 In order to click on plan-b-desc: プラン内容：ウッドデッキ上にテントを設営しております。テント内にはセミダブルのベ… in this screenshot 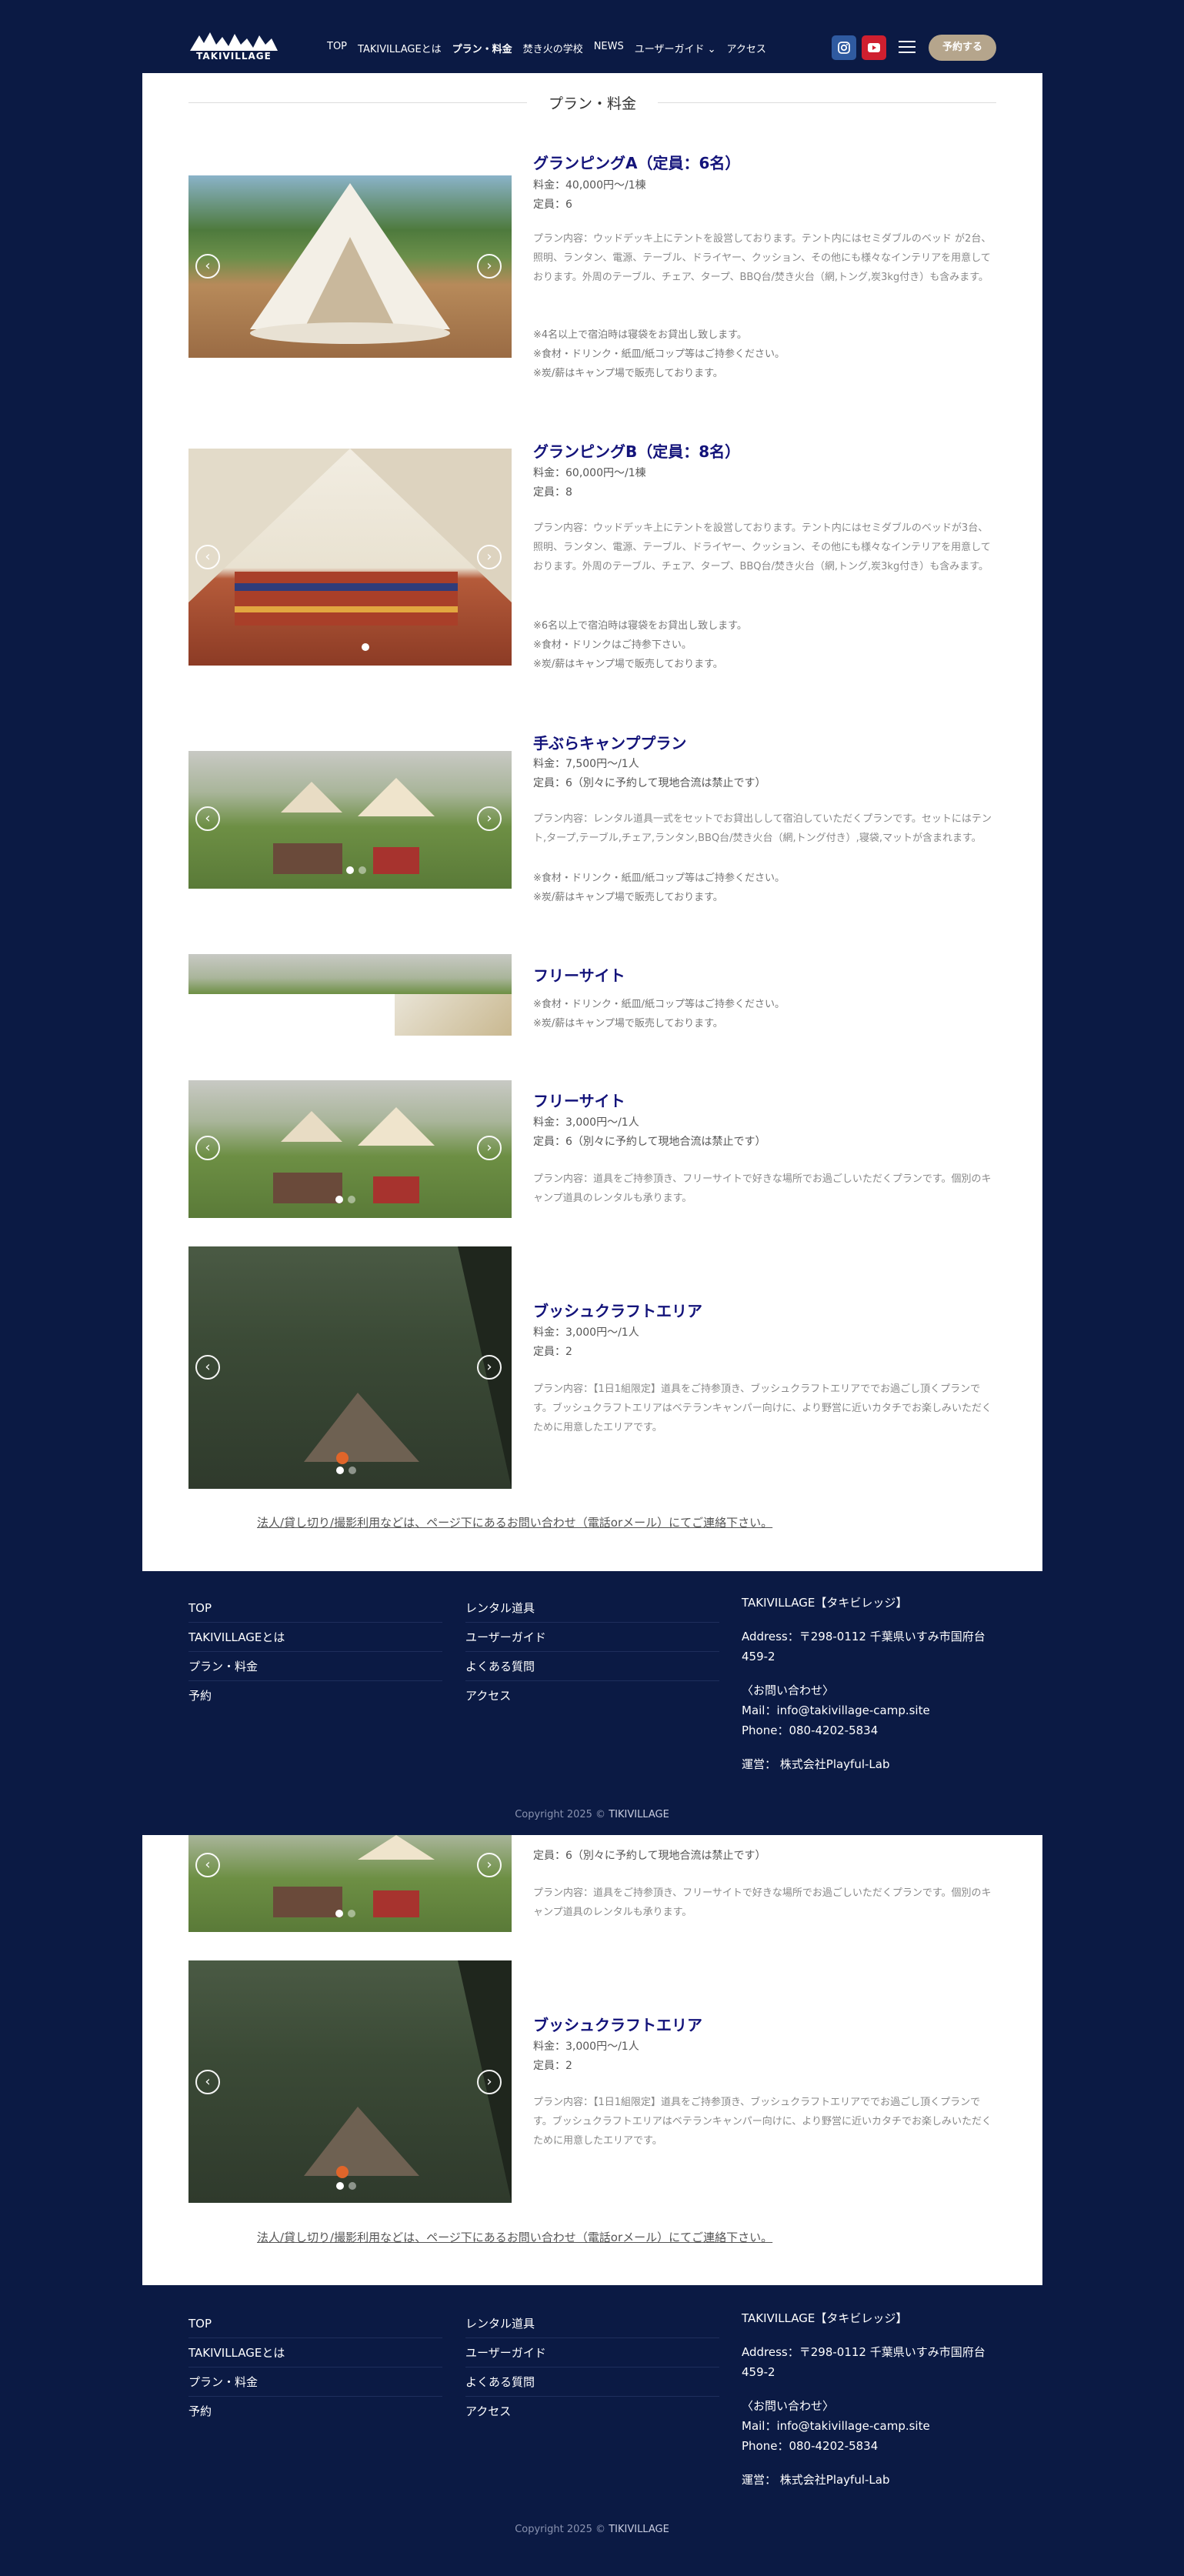, I will do `click(762, 547)`.